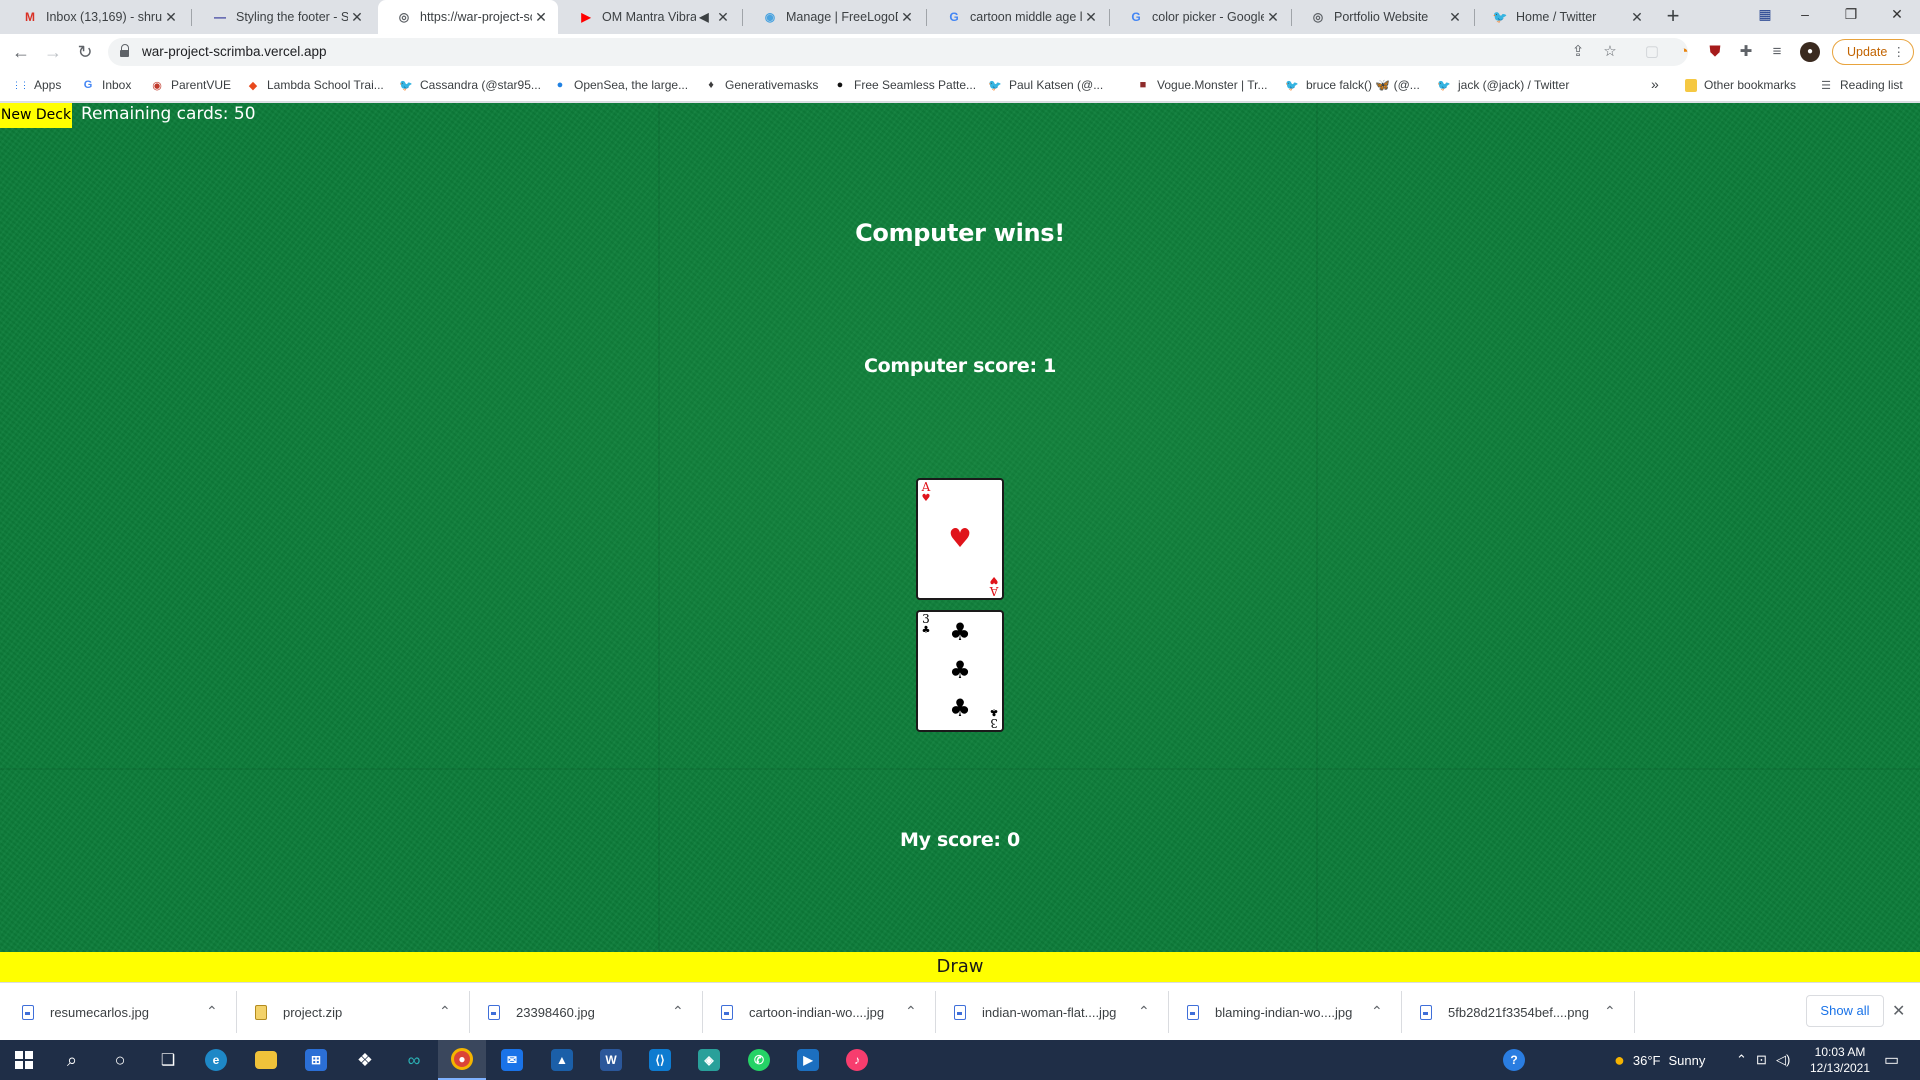  What do you see at coordinates (660, 1060) in the screenshot?
I see `vscode-icon: ⟨⟩` at bounding box center [660, 1060].